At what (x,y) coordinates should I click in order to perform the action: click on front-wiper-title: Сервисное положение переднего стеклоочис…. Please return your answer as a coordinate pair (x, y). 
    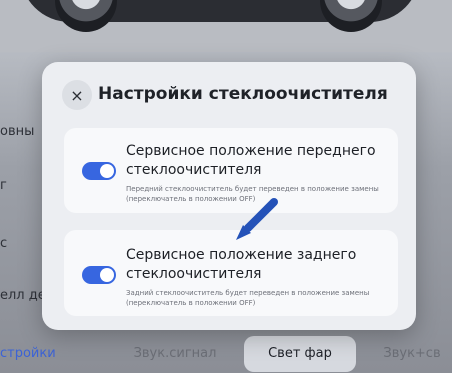
    Looking at the image, I should click on (251, 160).